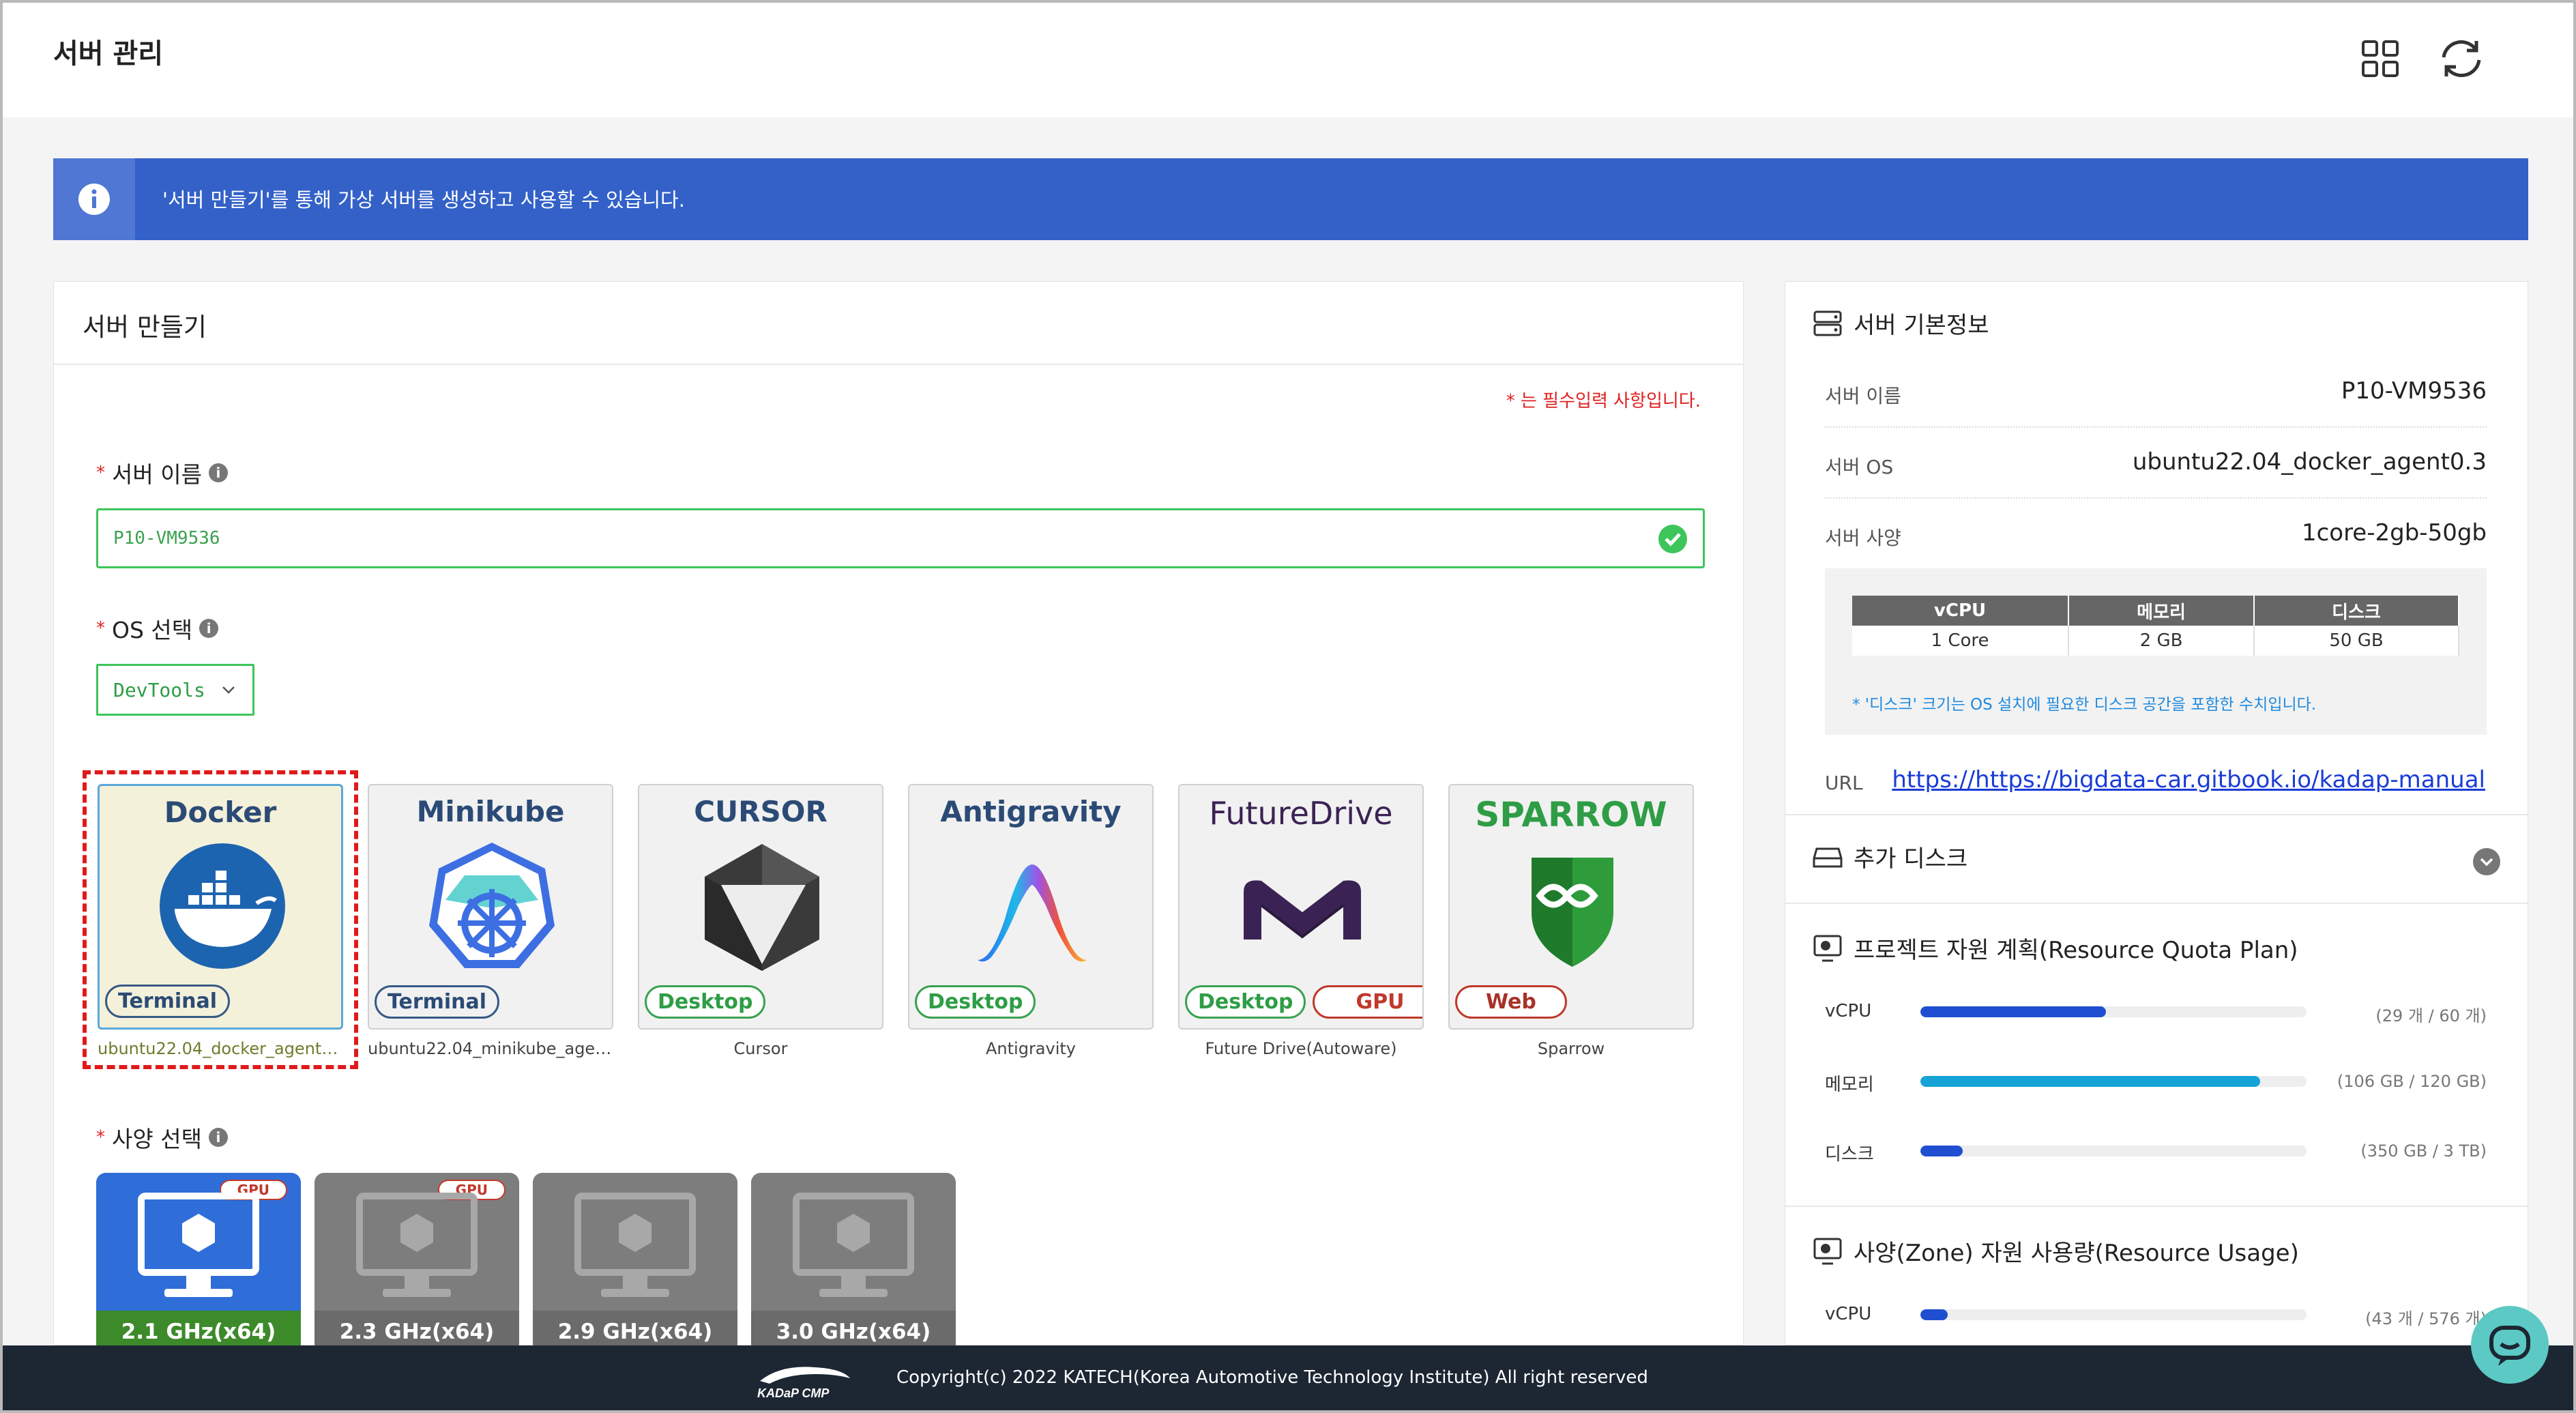 This screenshot has height=1413, width=2576. Describe the element at coordinates (804, 1383) in the screenshot. I see `kadap-logo: KADaP CMP` at that location.